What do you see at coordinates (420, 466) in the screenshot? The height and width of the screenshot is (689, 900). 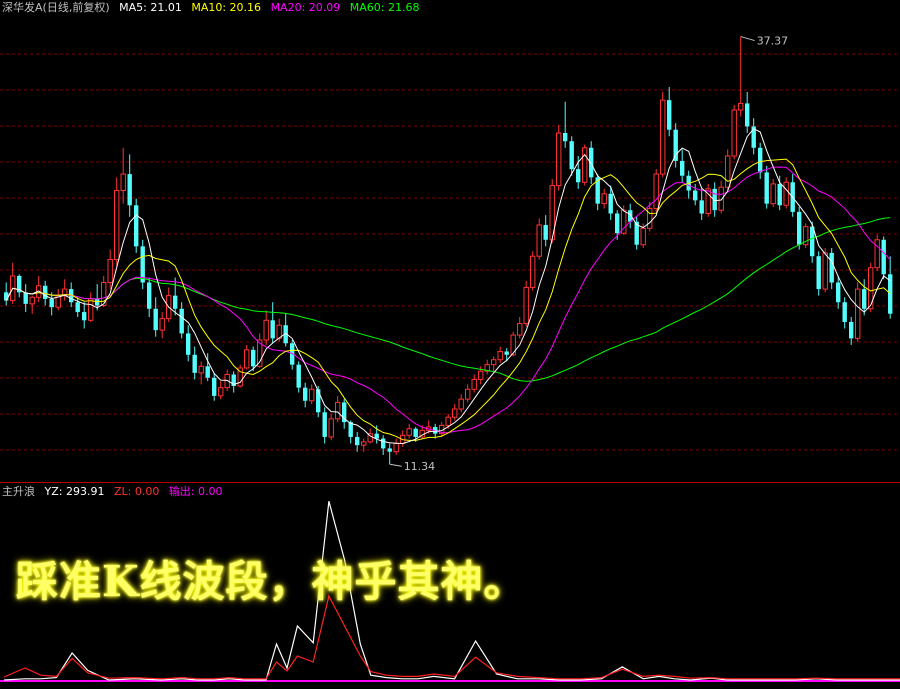 I see `low-label: 11.34` at bounding box center [420, 466].